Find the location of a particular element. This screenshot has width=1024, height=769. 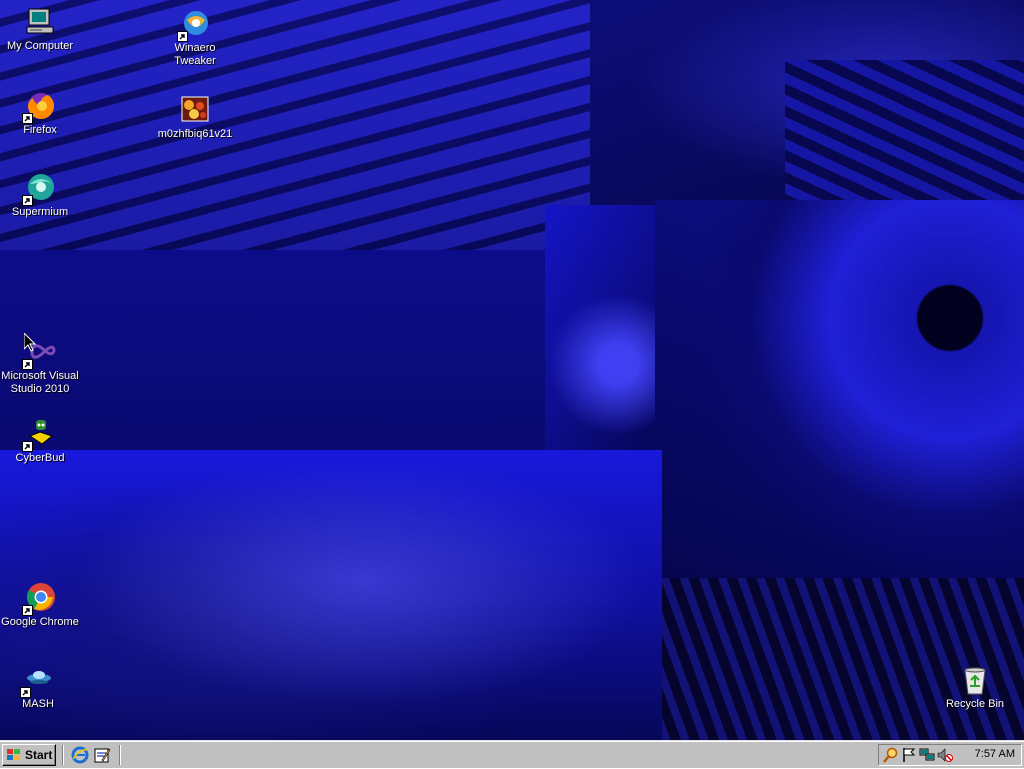

supermium-icon is located at coordinates (39, 189).